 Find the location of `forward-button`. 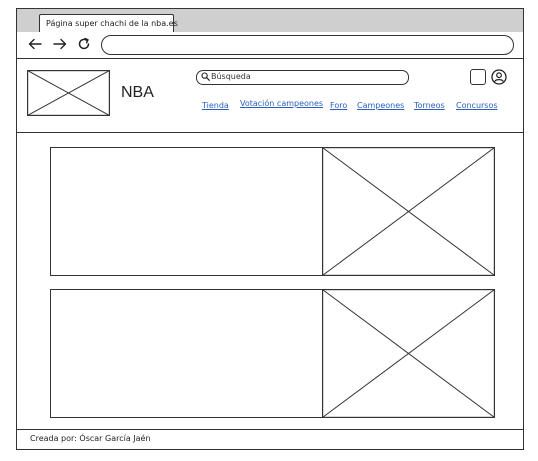

forward-button is located at coordinates (60, 45).